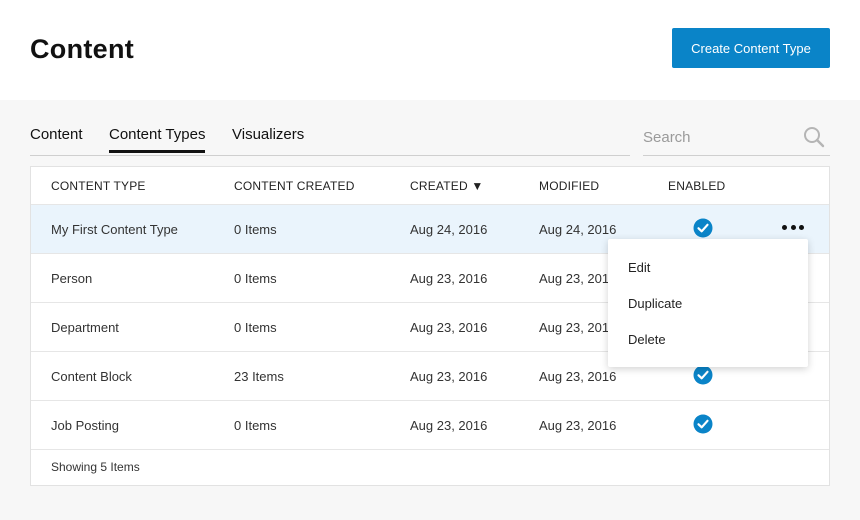 The height and width of the screenshot is (520, 860). I want to click on more-actions-icon, so click(793, 227).